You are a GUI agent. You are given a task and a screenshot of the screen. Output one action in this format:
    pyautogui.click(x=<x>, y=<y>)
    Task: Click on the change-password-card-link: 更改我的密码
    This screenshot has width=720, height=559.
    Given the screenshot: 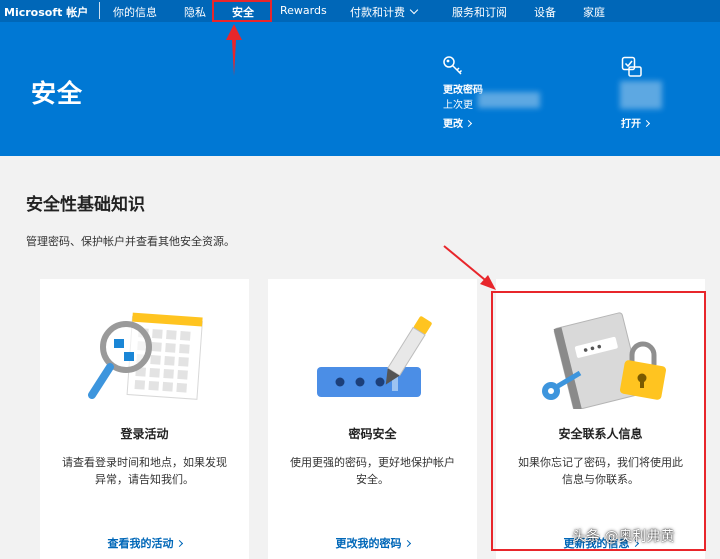 What is the action you would take?
    pyautogui.click(x=372, y=543)
    